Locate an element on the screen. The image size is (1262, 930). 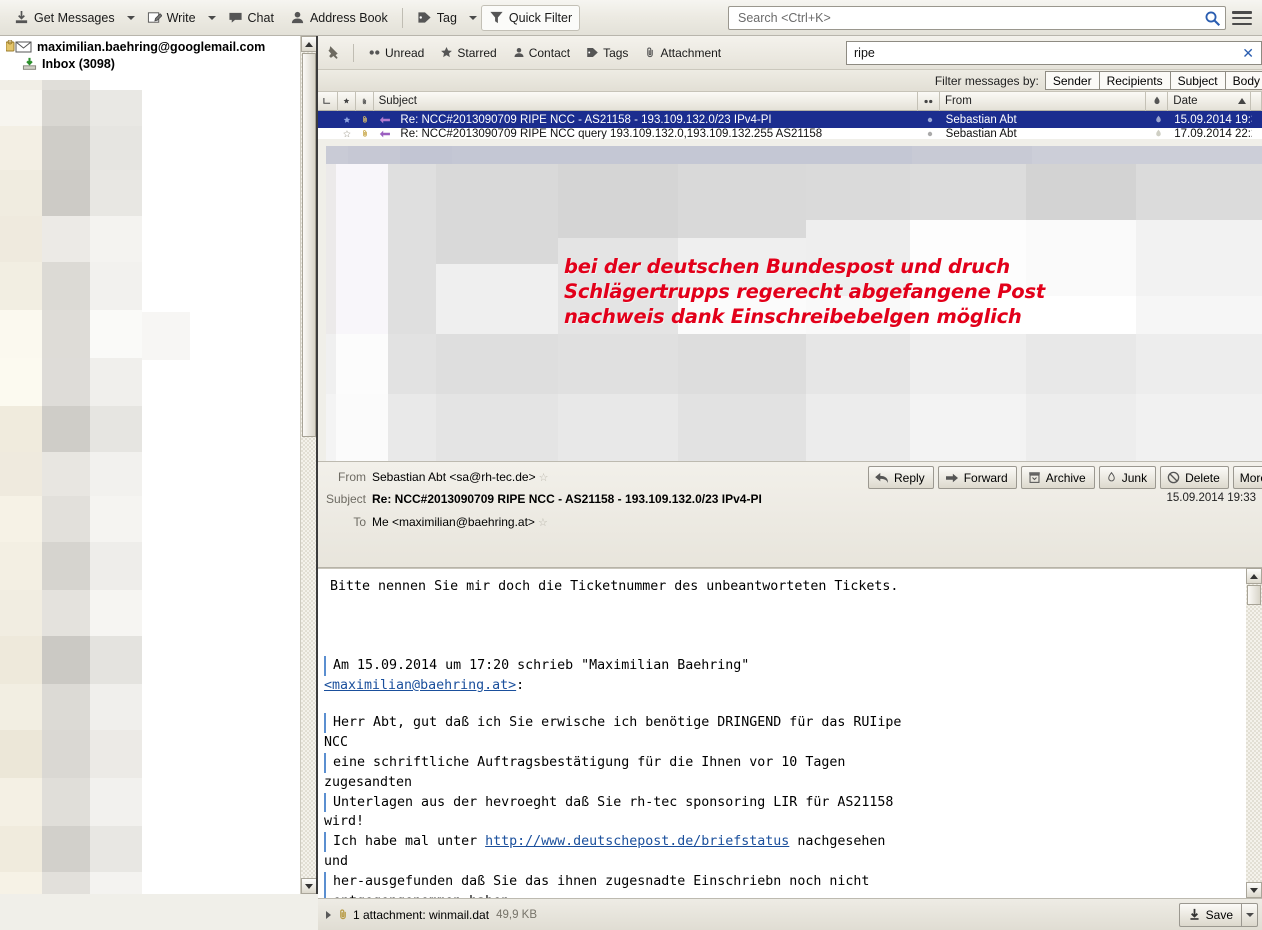
get-messages-label: Get Messages is located at coordinates (74, 17).